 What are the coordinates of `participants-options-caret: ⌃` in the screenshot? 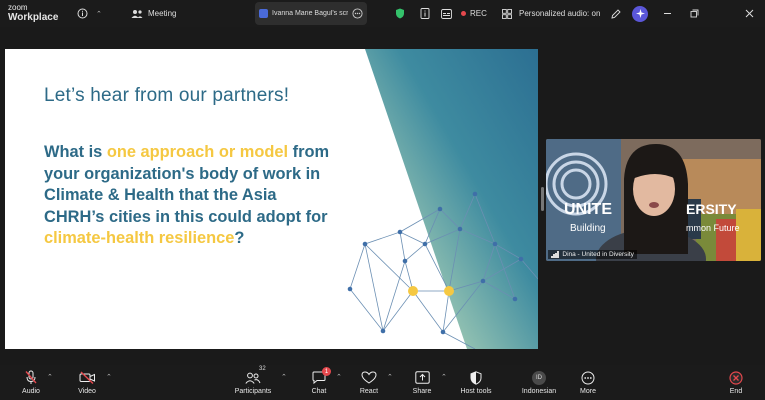 It's located at (284, 377).